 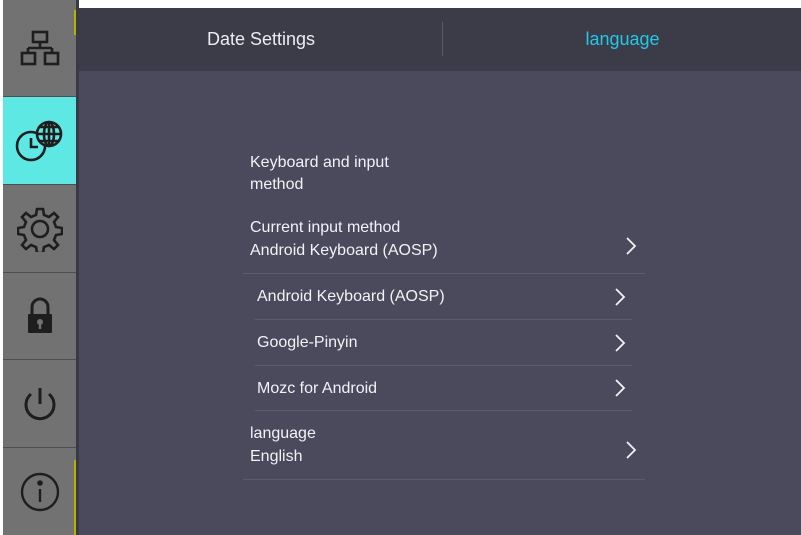 I want to click on info-icon, so click(x=40, y=492).